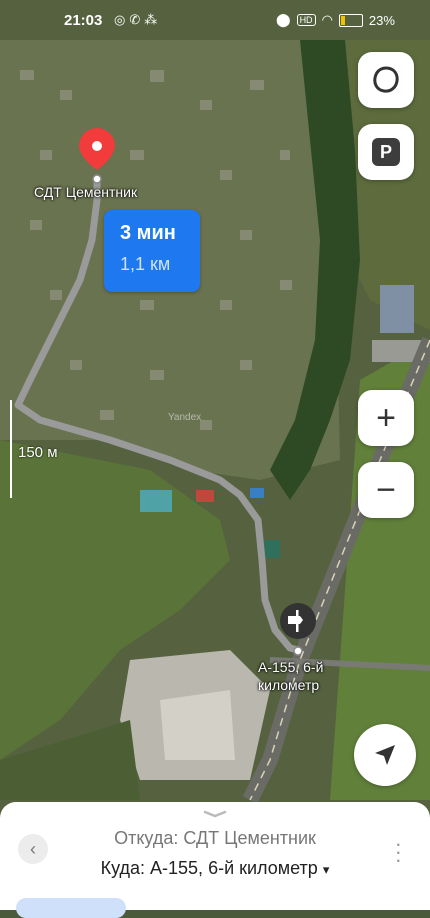 The height and width of the screenshot is (918, 430). I want to click on chevron-down-small-icon: ▾, so click(326, 869).